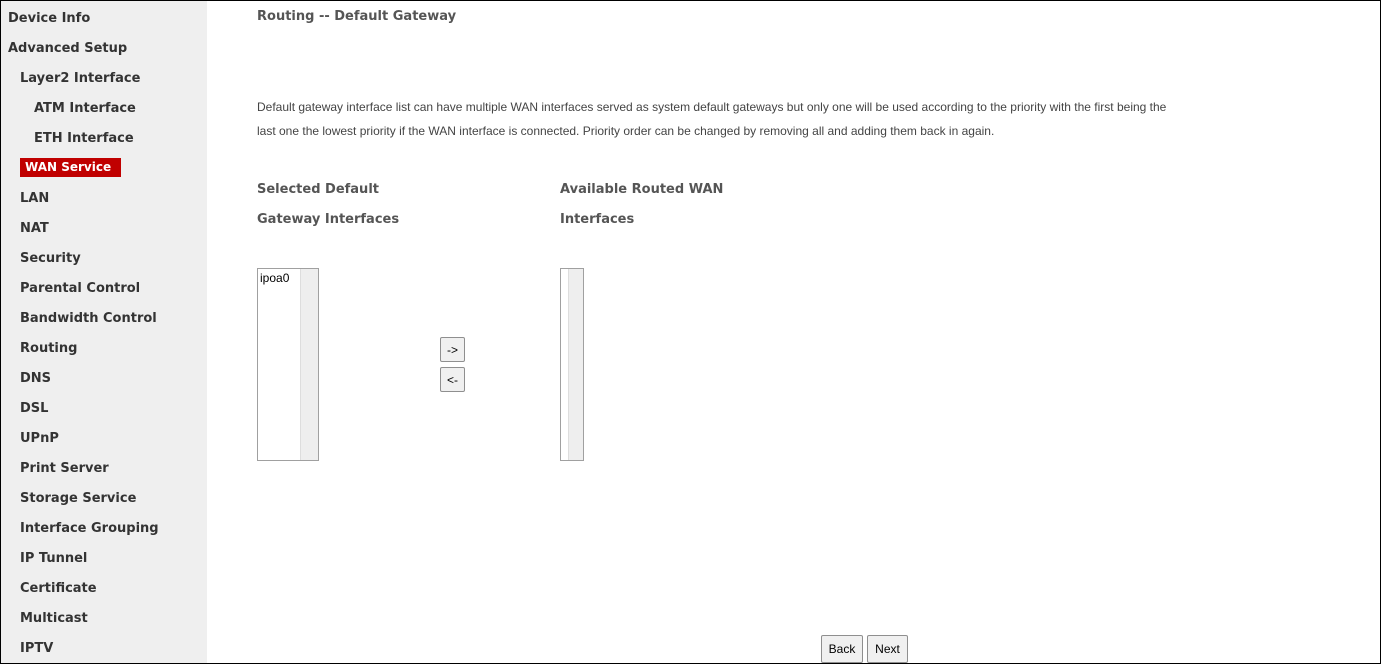  What do you see at coordinates (328, 205) in the screenshot?
I see `selected-gateways-header: Selected Default Gateway Interfaces` at bounding box center [328, 205].